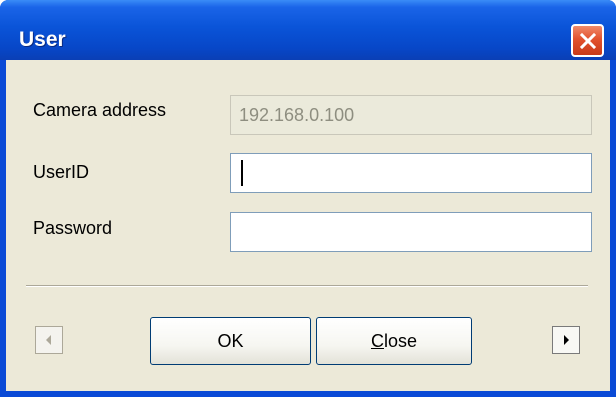  I want to click on previous-button, so click(49, 340).